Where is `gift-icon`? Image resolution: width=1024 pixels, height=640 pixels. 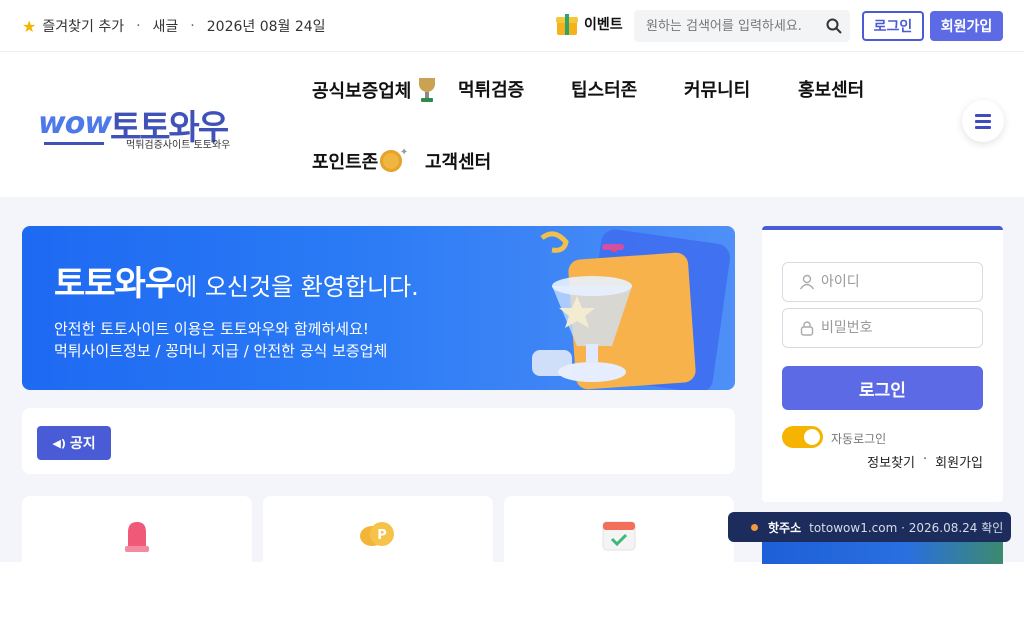 gift-icon is located at coordinates (567, 24).